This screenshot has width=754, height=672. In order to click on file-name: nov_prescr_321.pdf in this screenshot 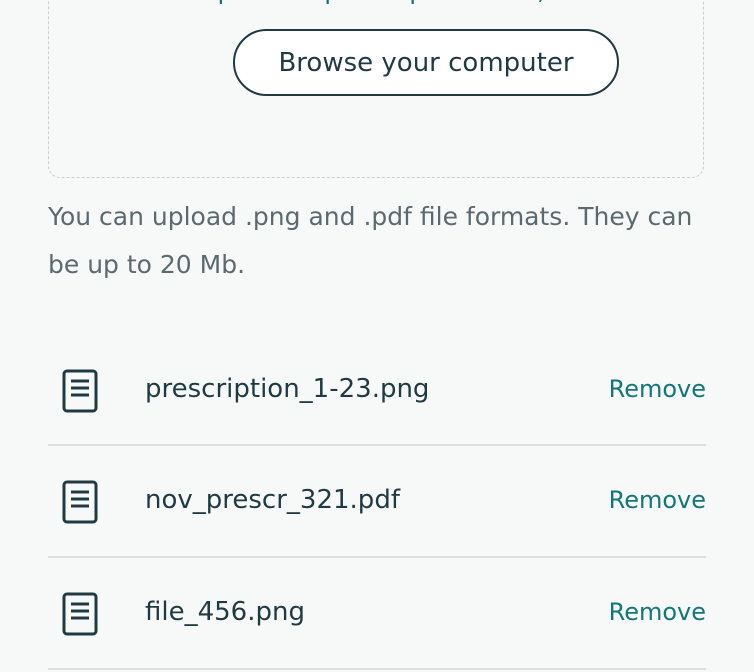, I will do `click(272, 500)`.